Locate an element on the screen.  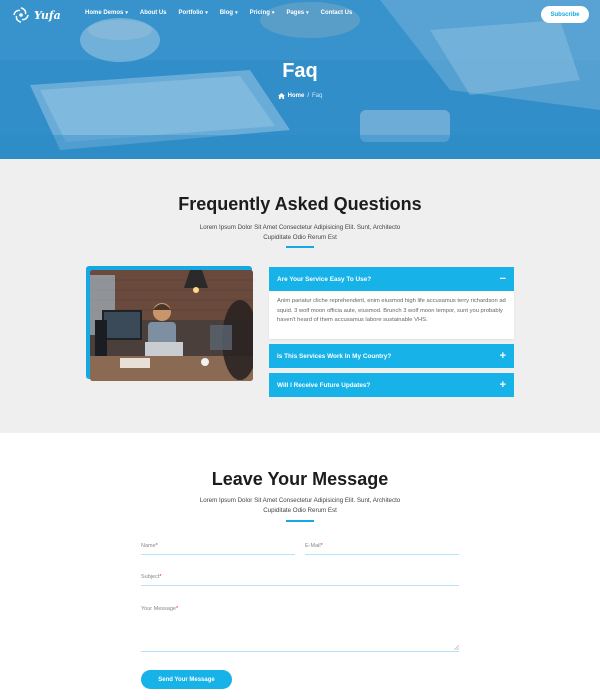
page-title: Faq is located at coordinates (300, 71).